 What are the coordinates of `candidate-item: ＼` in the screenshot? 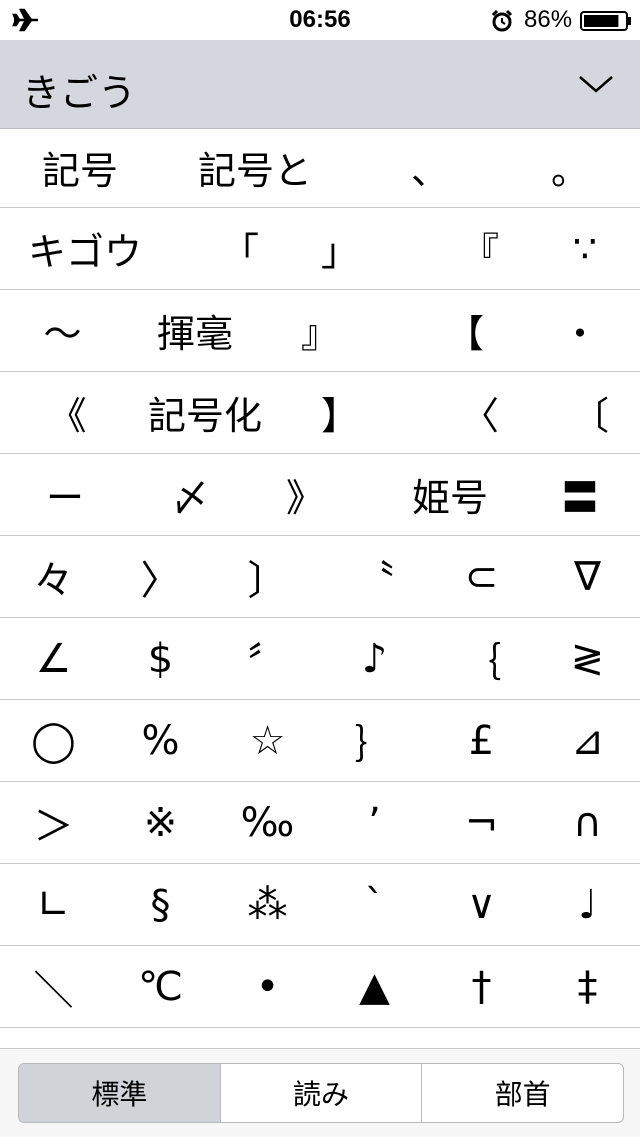 It's located at (53, 986).